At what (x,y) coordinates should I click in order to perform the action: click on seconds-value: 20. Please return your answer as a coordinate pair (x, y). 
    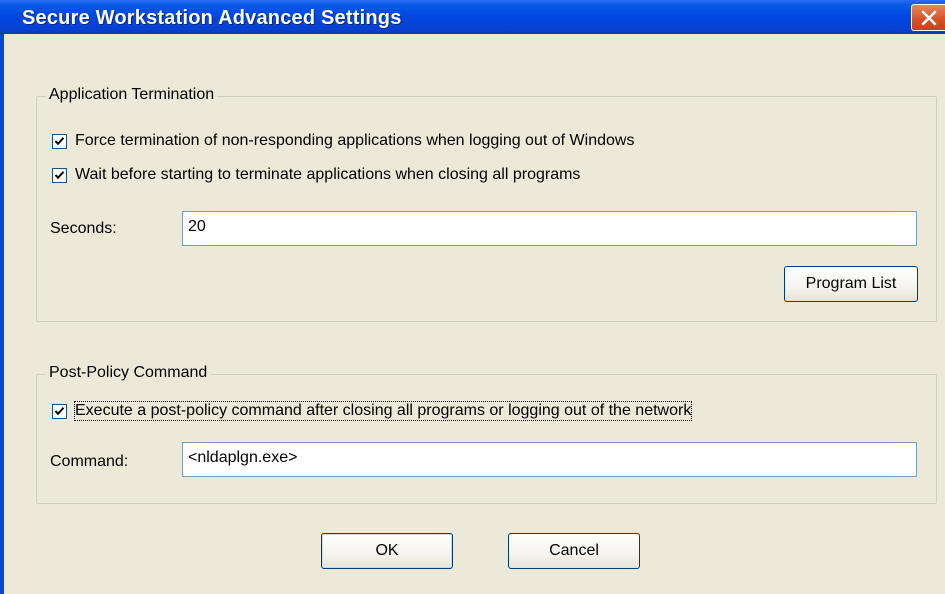
    Looking at the image, I should click on (197, 226).